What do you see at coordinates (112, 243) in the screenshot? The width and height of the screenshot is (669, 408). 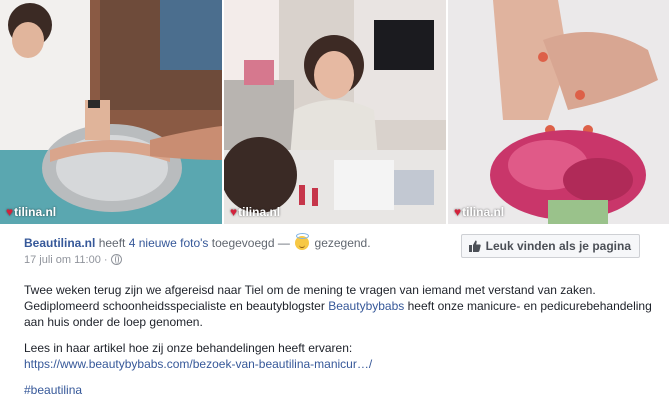 I see `action-text: heeft` at bounding box center [112, 243].